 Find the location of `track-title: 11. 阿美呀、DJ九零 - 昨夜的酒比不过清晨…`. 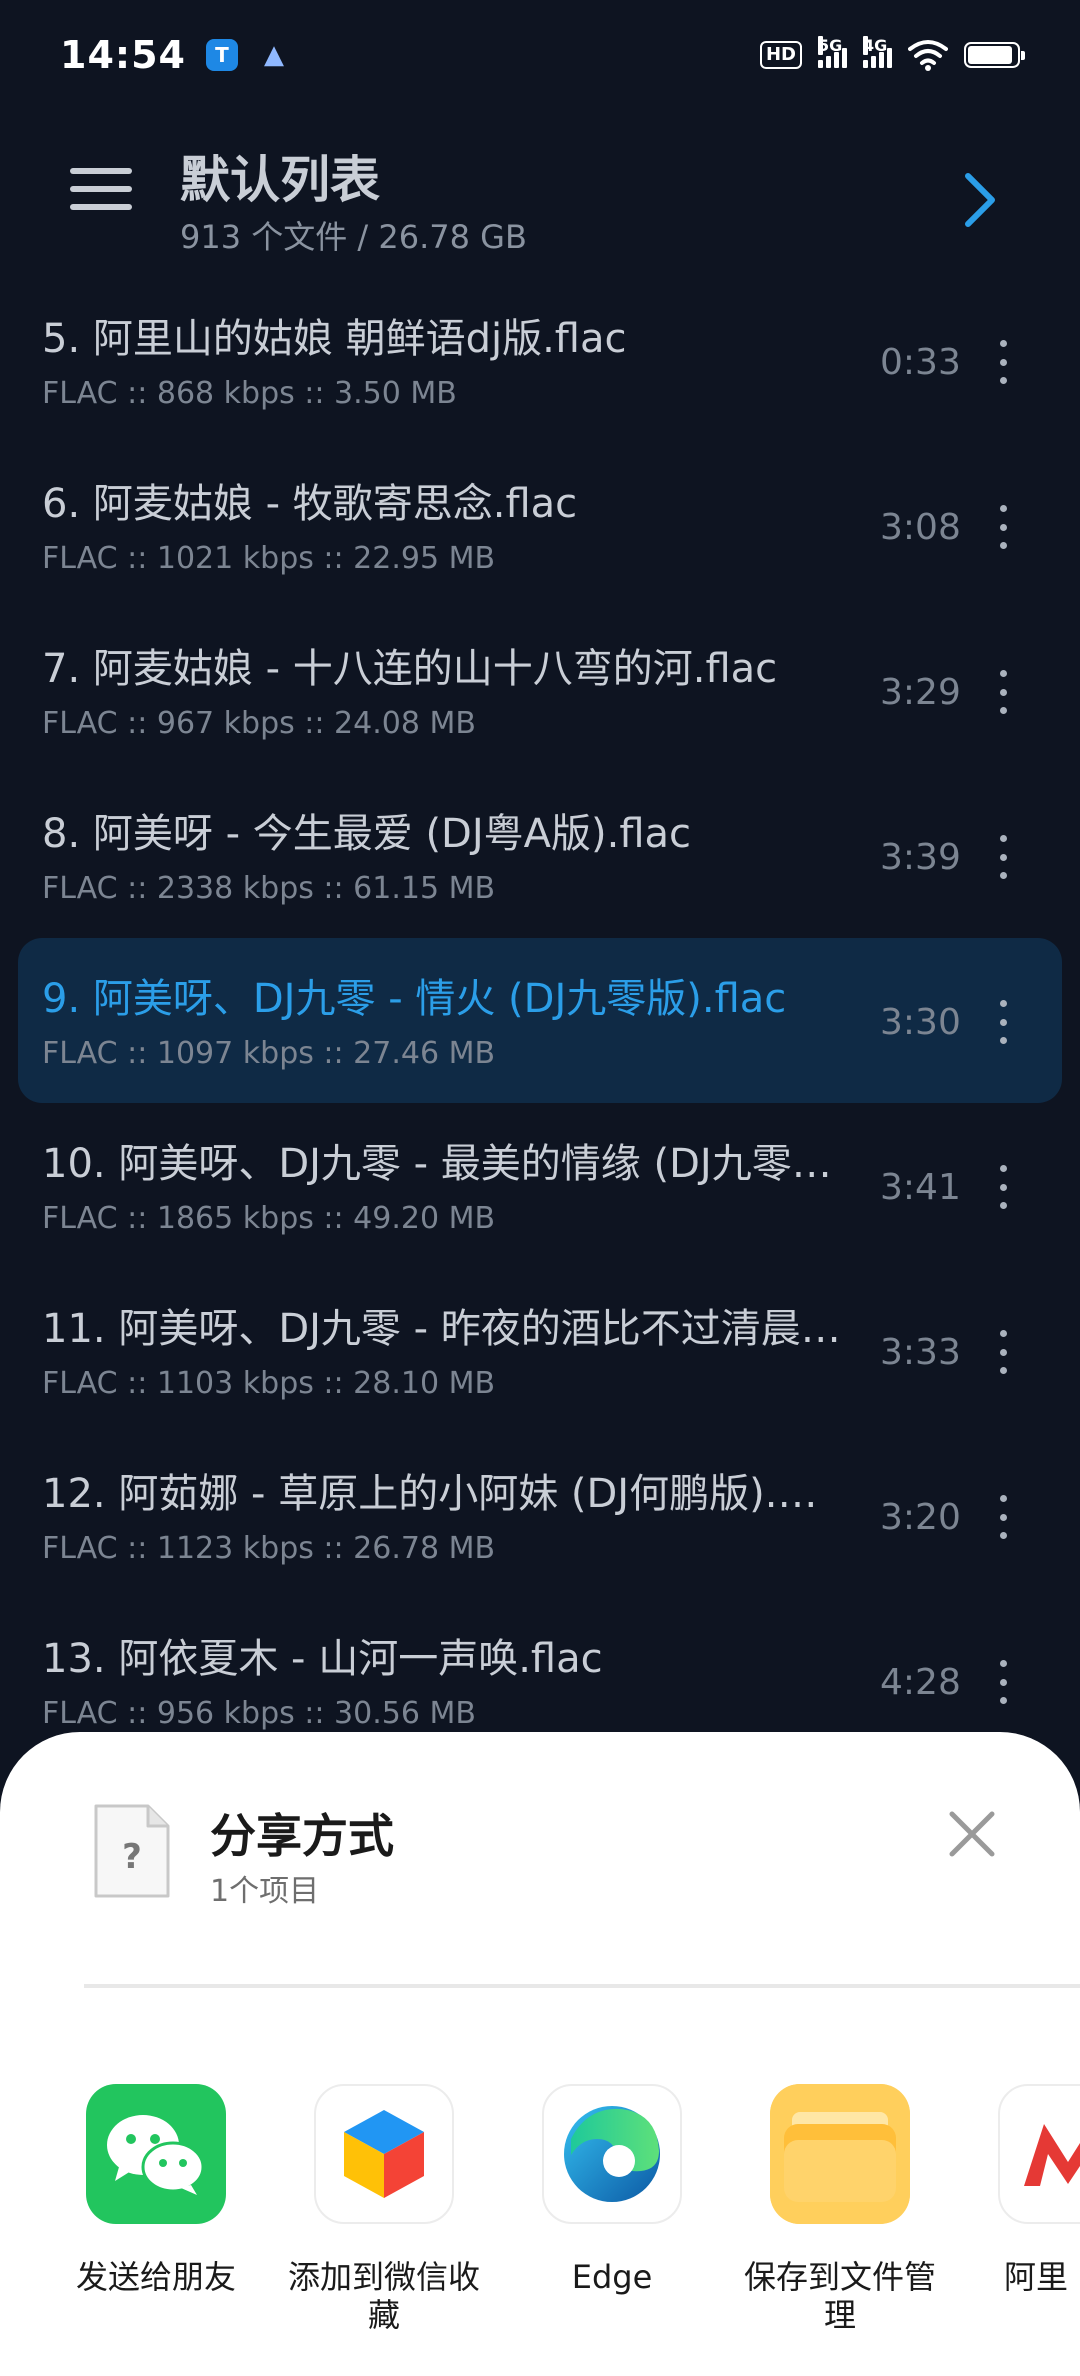

track-title: 11. 阿美呀、DJ九零 - 昨夜的酒比不过清晨… is located at coordinates (441, 1329).